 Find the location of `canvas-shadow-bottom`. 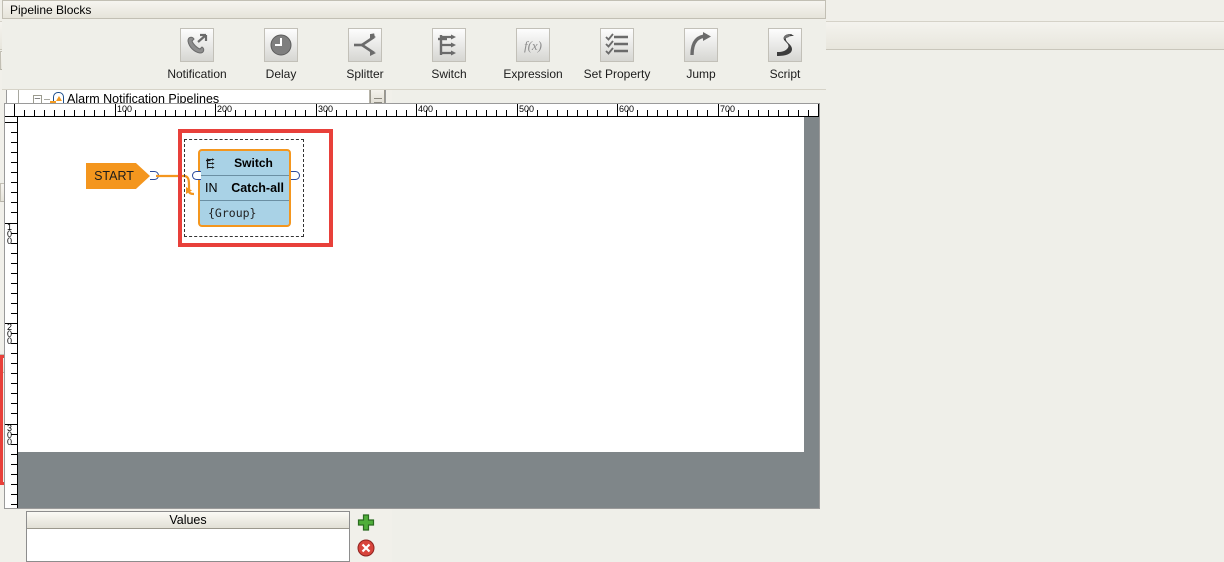

canvas-shadow-bottom is located at coordinates (418, 480).